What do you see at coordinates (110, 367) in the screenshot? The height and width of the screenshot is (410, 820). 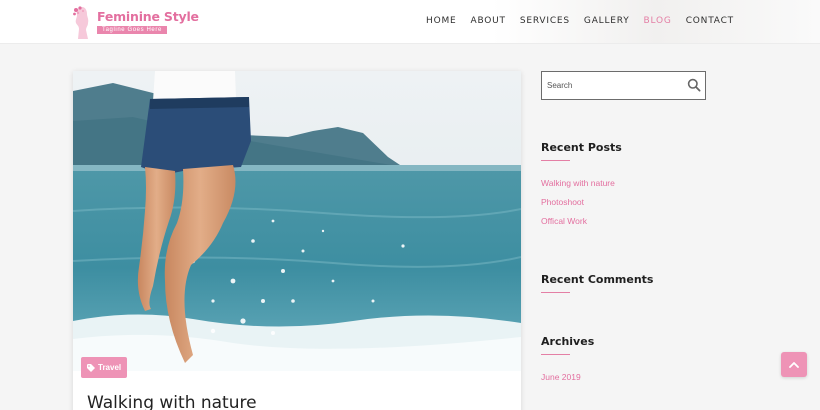 I see `post-category-label: Travel` at bounding box center [110, 367].